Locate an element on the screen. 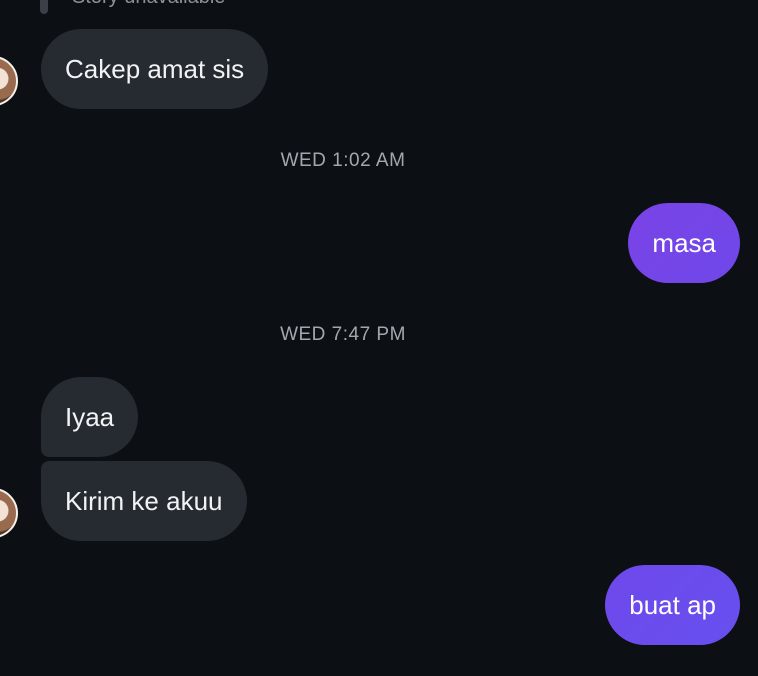  outgoing-message: buat ap is located at coordinates (672, 605).